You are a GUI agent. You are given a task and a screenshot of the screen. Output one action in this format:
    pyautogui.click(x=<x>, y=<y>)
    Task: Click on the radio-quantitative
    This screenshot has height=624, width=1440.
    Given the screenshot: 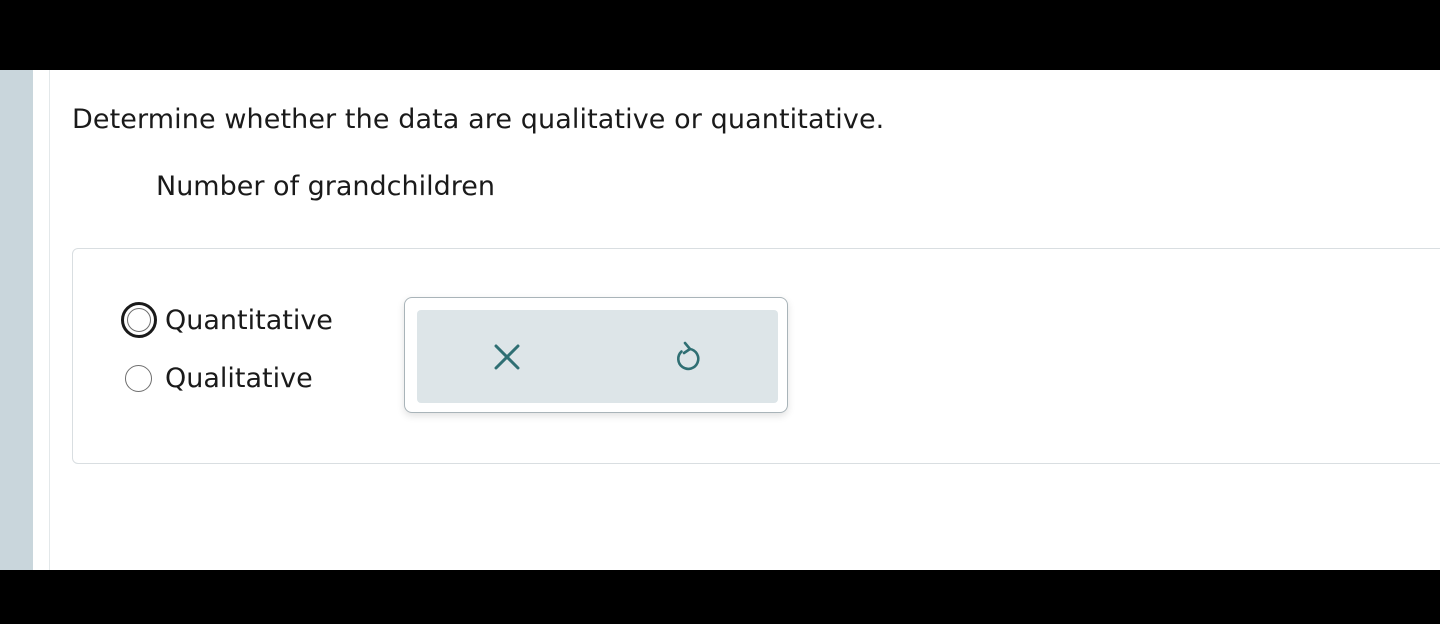 What is the action you would take?
    pyautogui.click(x=139, y=320)
    